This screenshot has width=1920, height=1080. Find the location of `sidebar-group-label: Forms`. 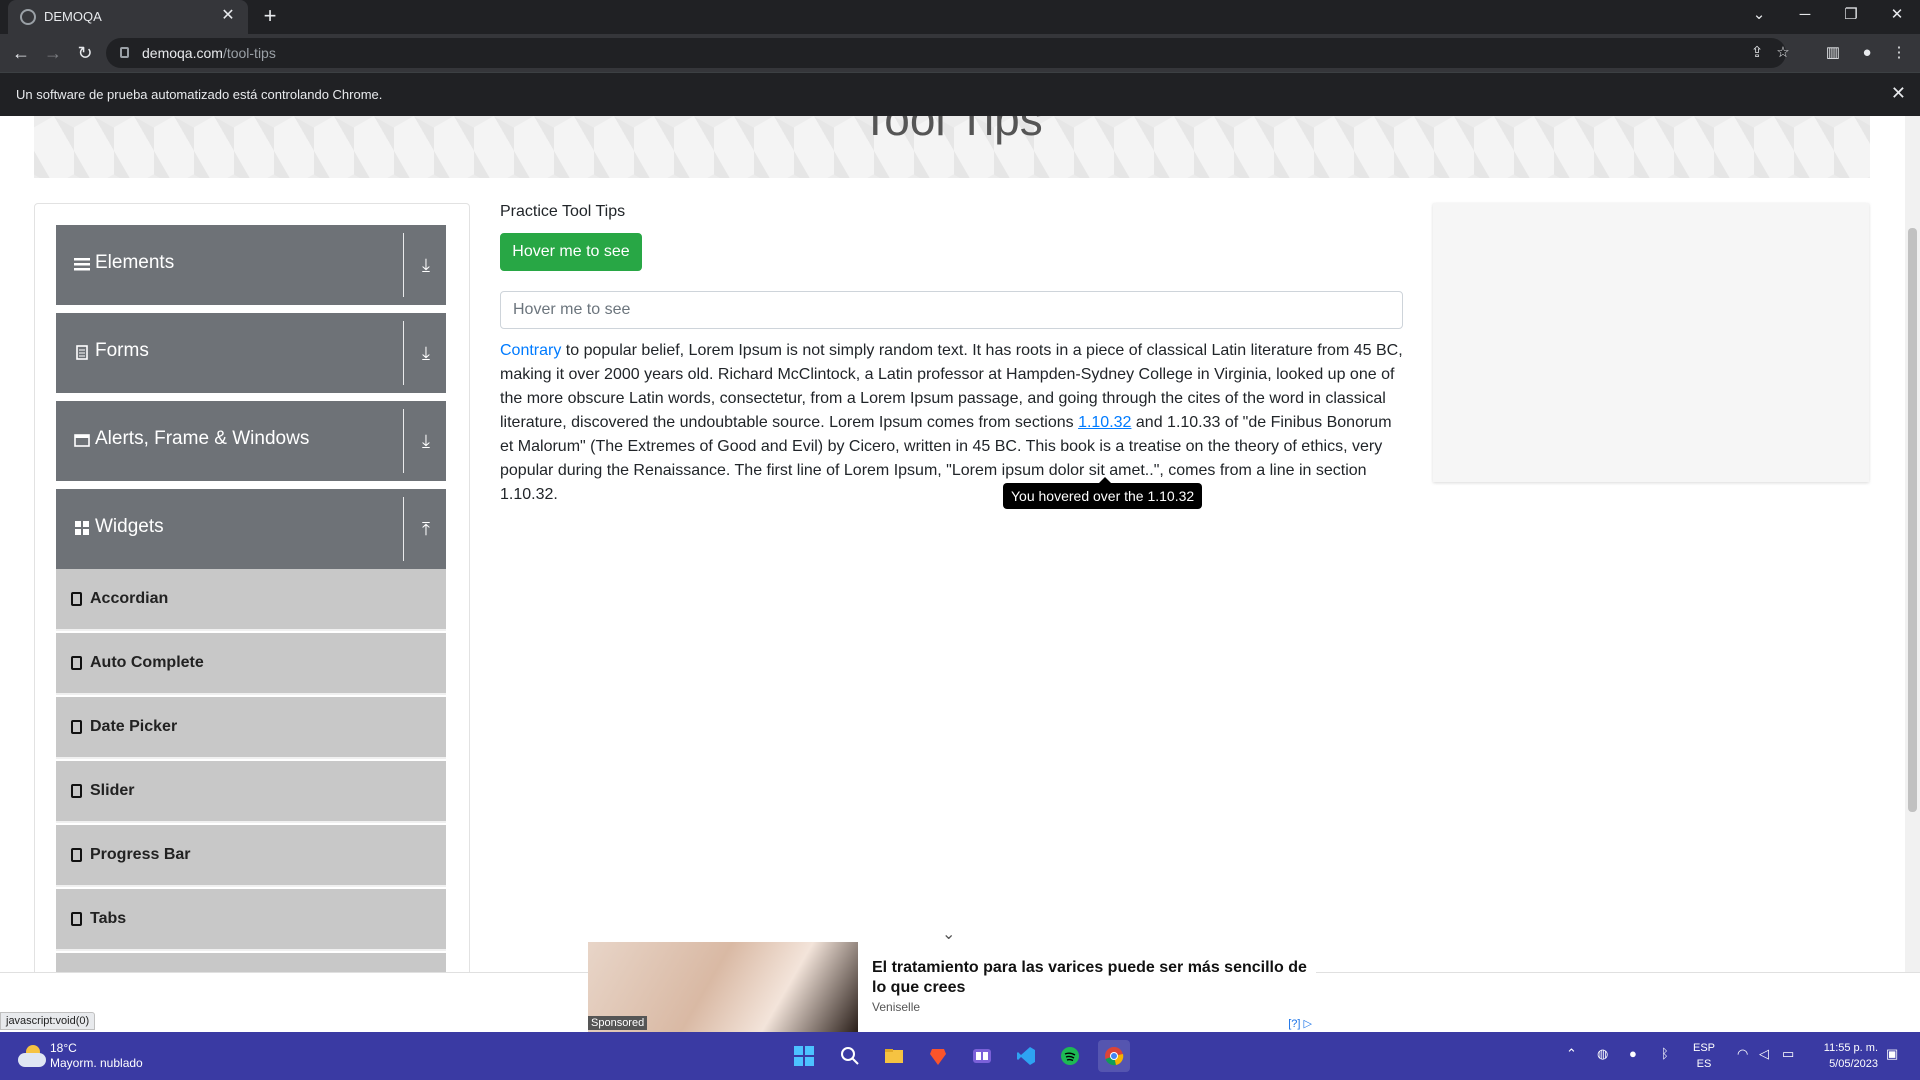

sidebar-group-label: Forms is located at coordinates (122, 350).